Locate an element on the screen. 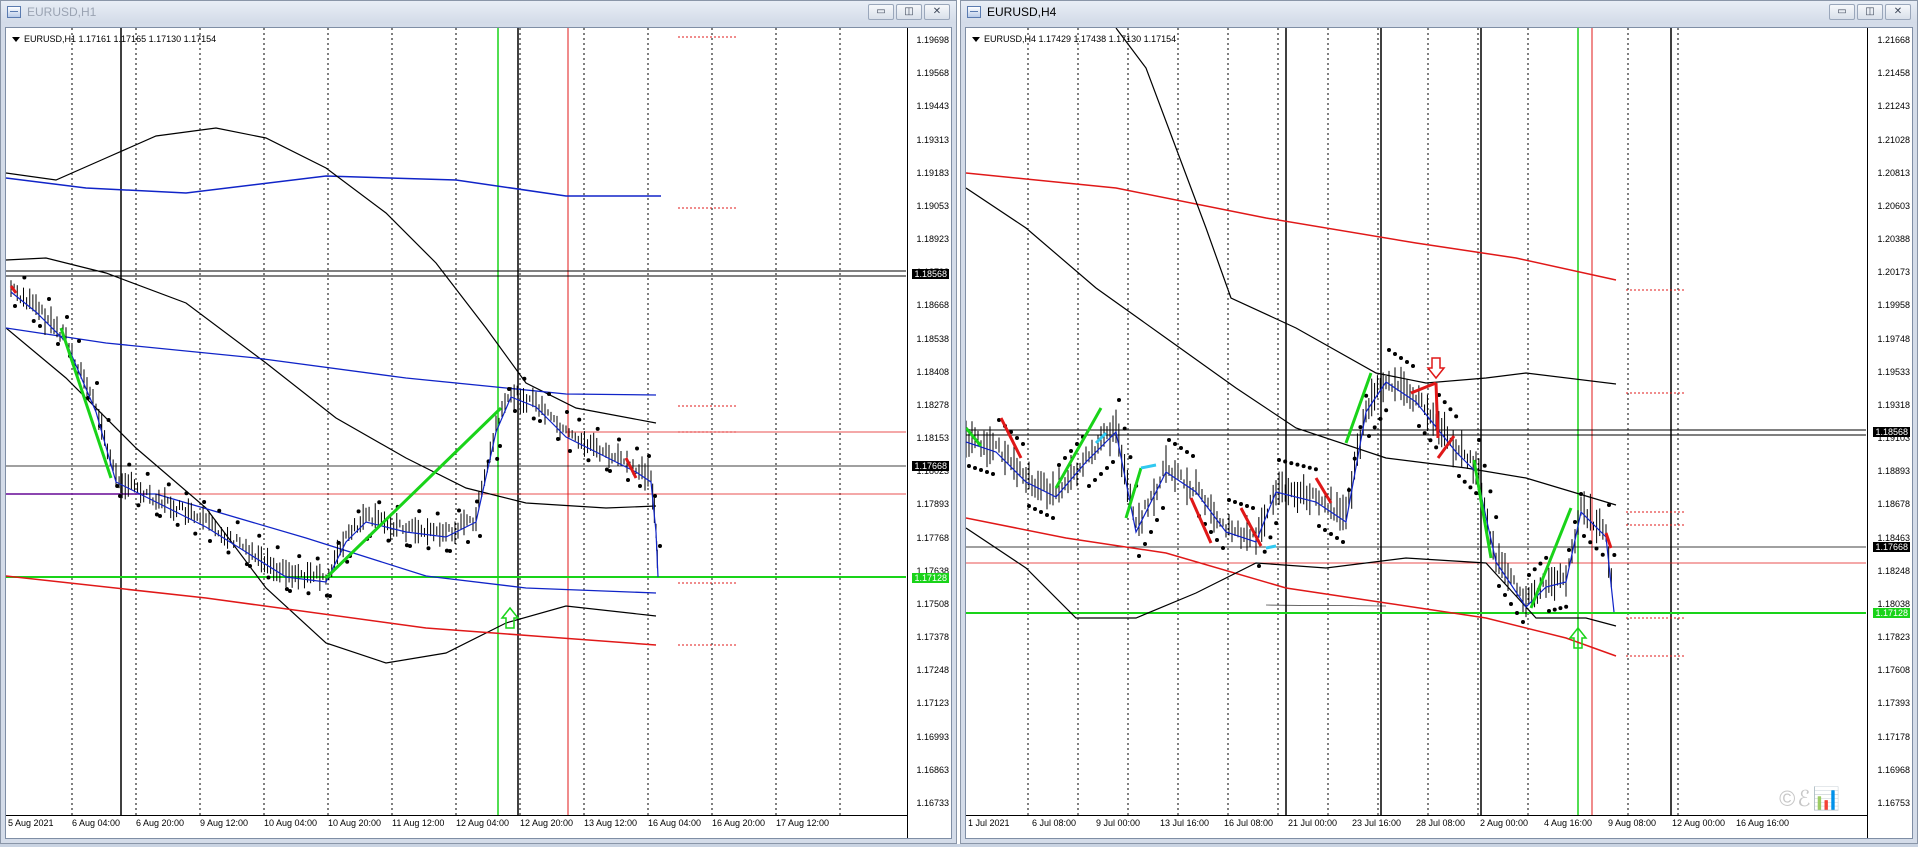 Image resolution: width=1918 pixels, height=847 pixels. price-tick-label: 1.17378 is located at coordinates (932, 637).